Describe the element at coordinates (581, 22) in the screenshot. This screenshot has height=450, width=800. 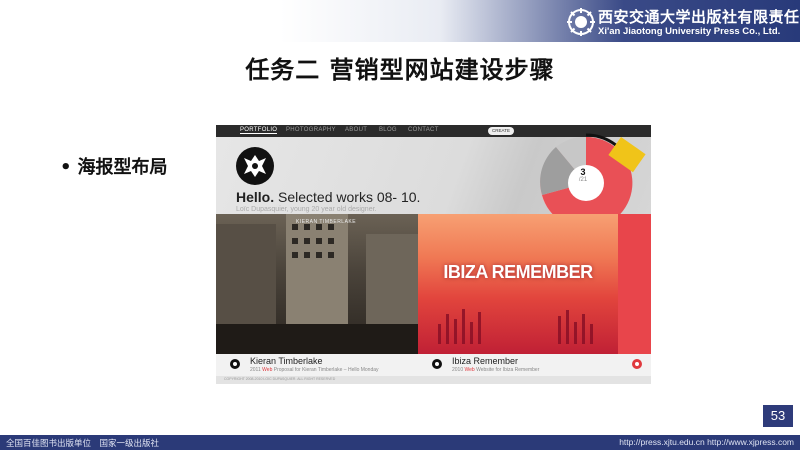
I see `university-press-logo-icon` at that location.